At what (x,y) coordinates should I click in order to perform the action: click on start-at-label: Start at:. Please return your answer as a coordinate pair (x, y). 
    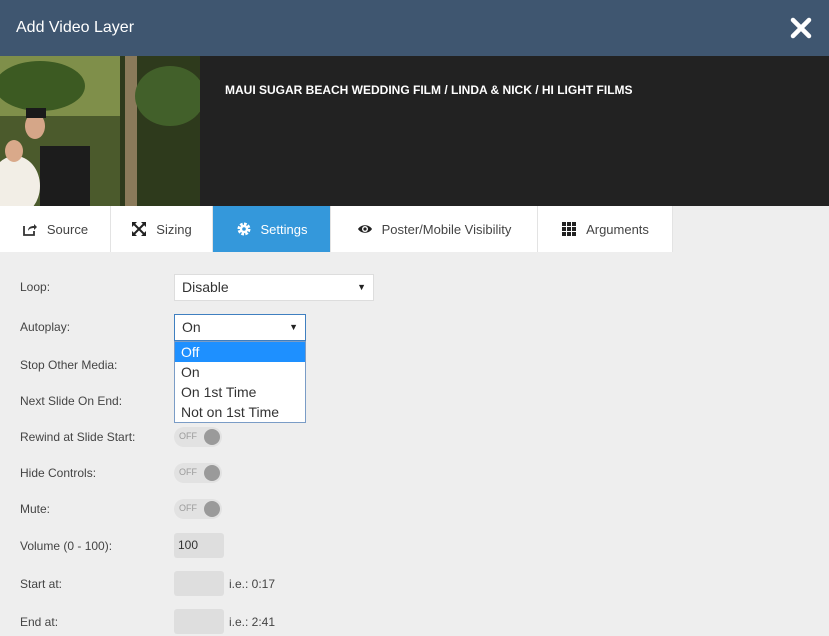
    Looking at the image, I should click on (41, 584).